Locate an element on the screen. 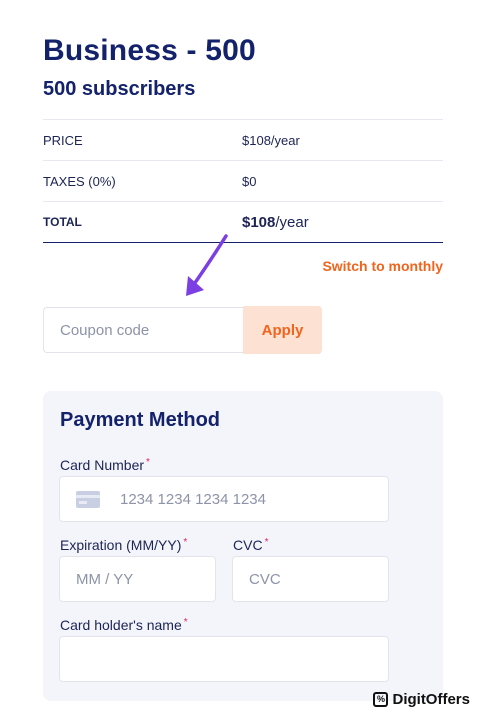  holder-name-input is located at coordinates (224, 659).